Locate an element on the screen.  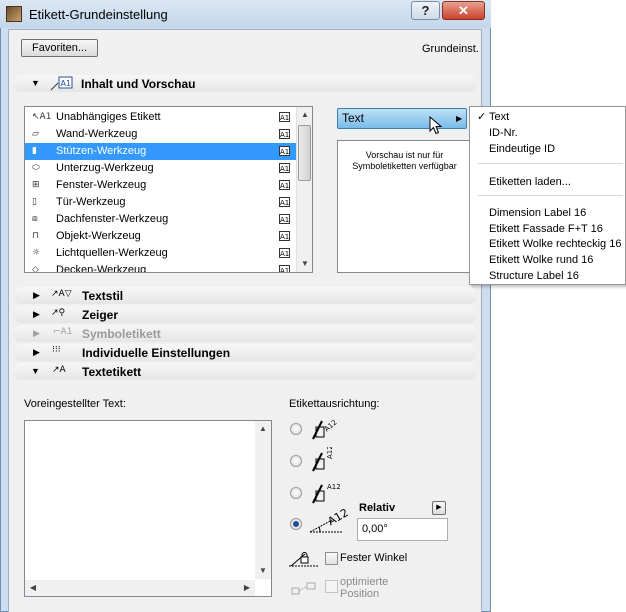
optimized-position-label: optimierte Position is located at coordinates (364, 588).